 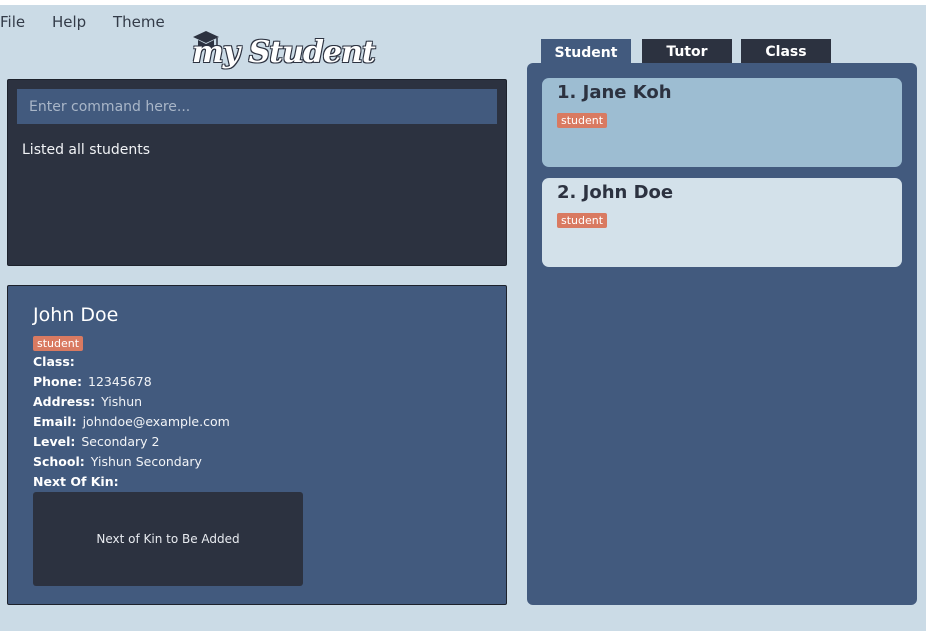 What do you see at coordinates (257, 106) in the screenshot?
I see `command-input` at bounding box center [257, 106].